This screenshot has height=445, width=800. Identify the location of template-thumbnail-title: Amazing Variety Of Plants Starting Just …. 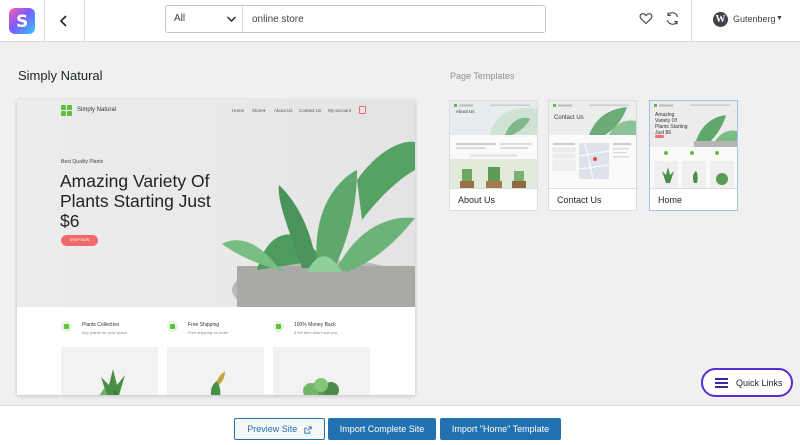
(671, 124).